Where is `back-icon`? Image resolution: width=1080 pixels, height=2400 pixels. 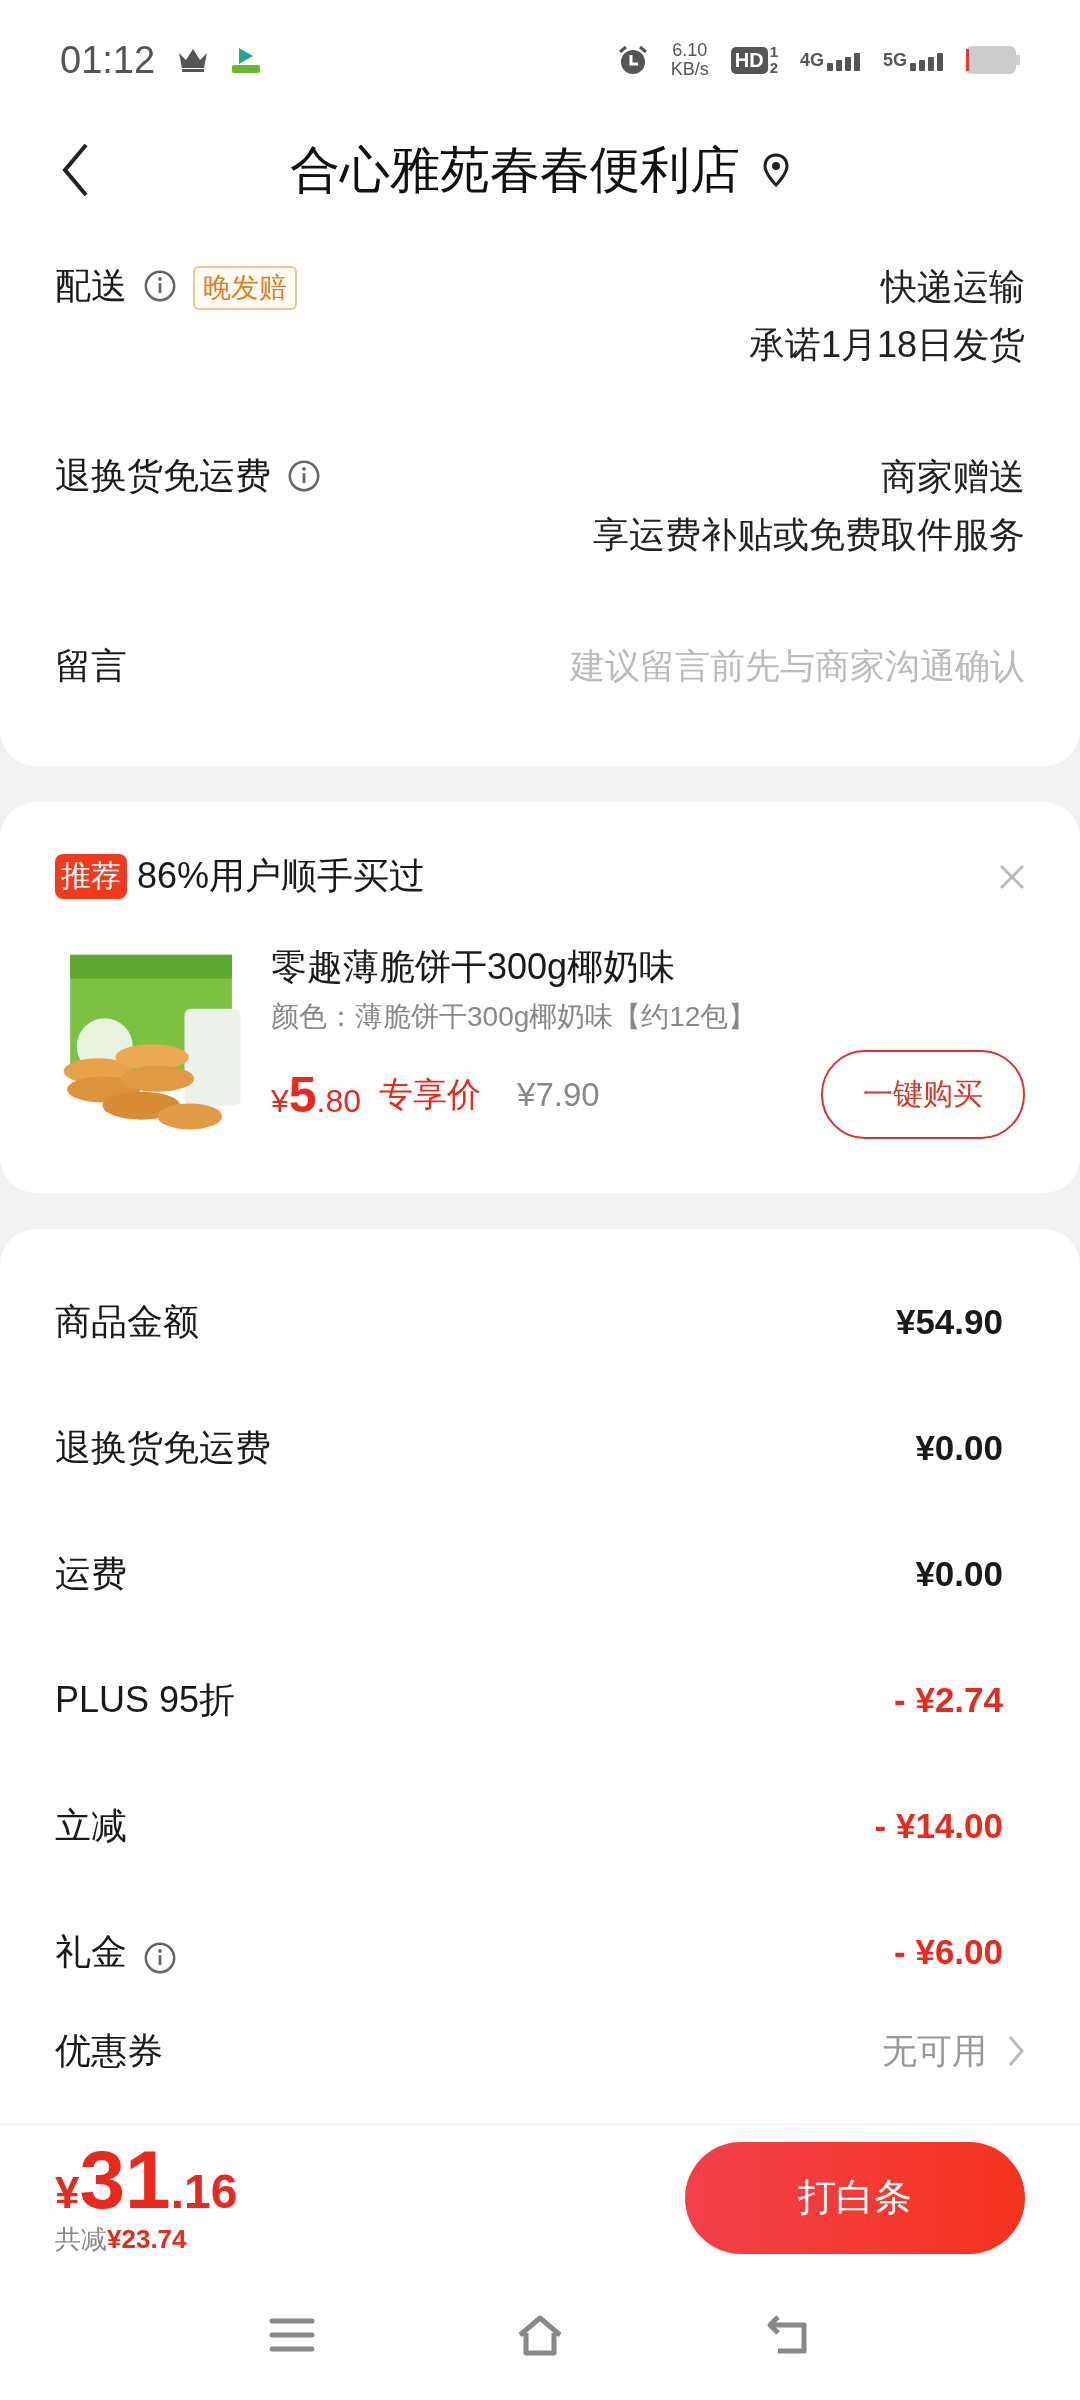 back-icon is located at coordinates (75, 170).